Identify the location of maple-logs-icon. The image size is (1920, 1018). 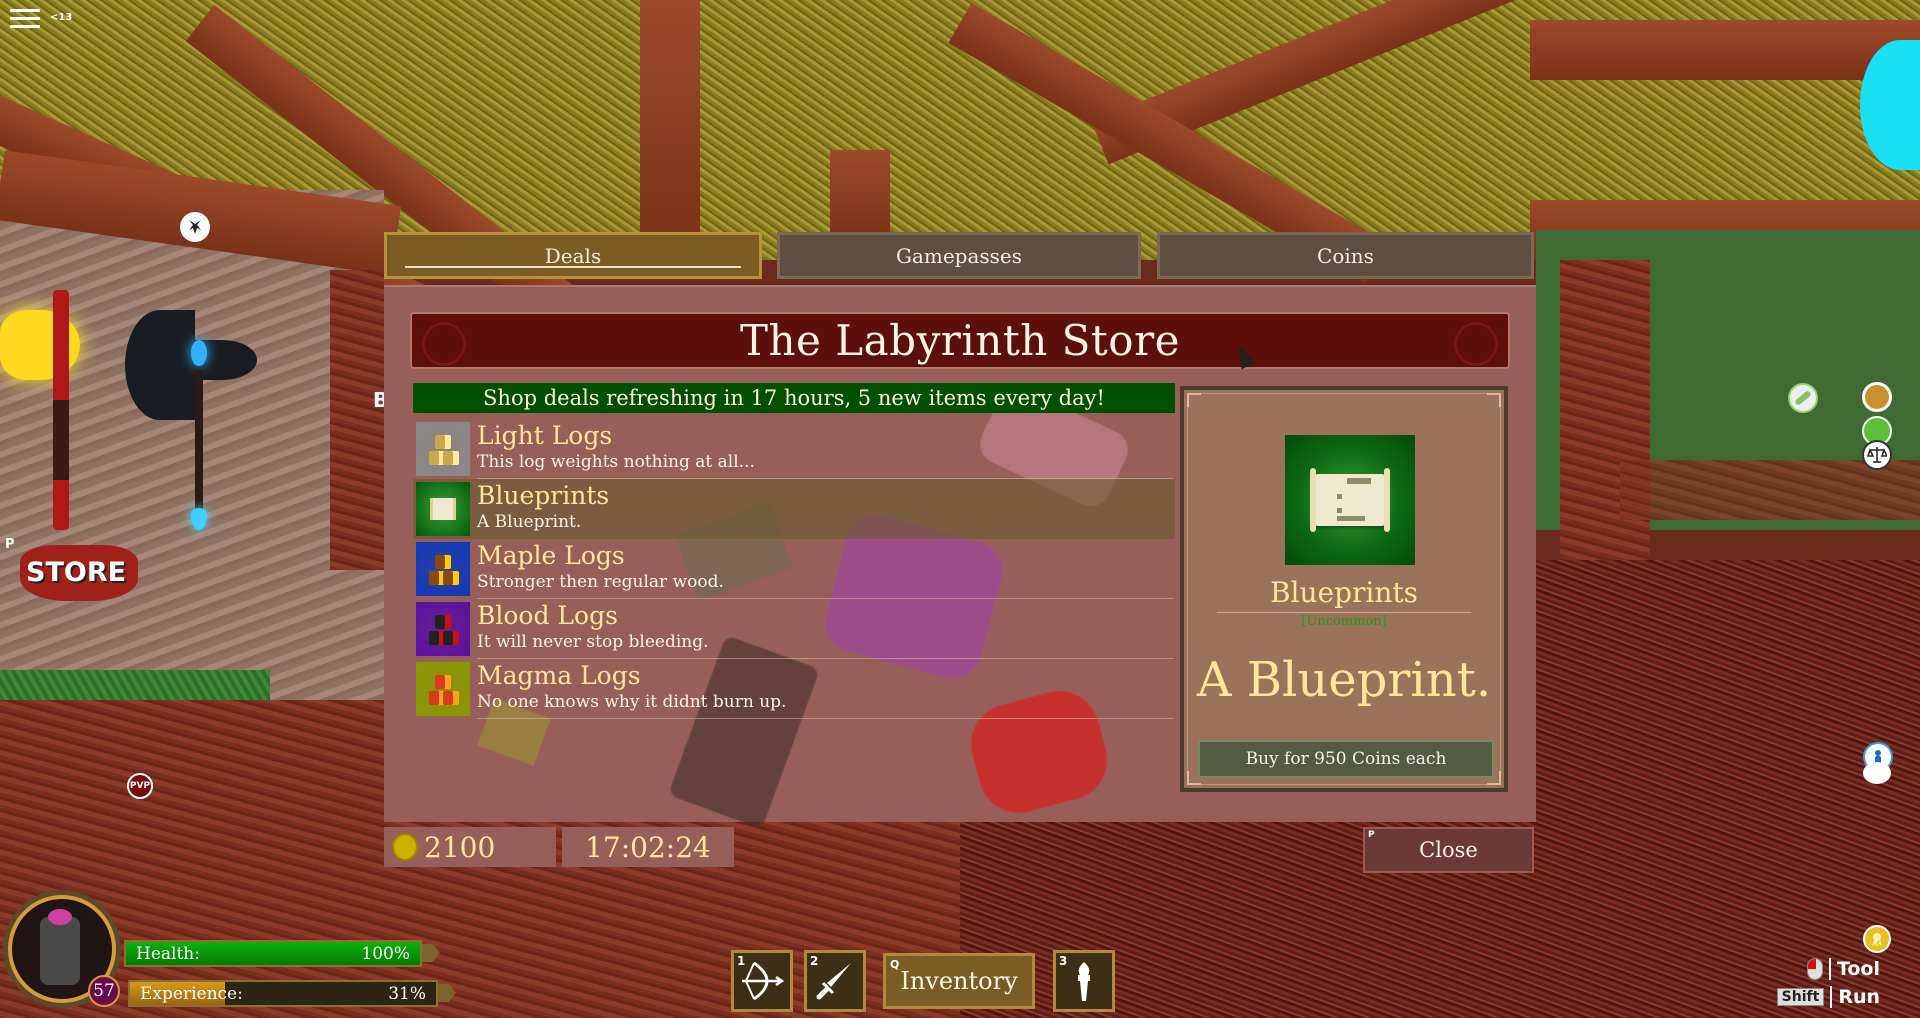
(443, 569).